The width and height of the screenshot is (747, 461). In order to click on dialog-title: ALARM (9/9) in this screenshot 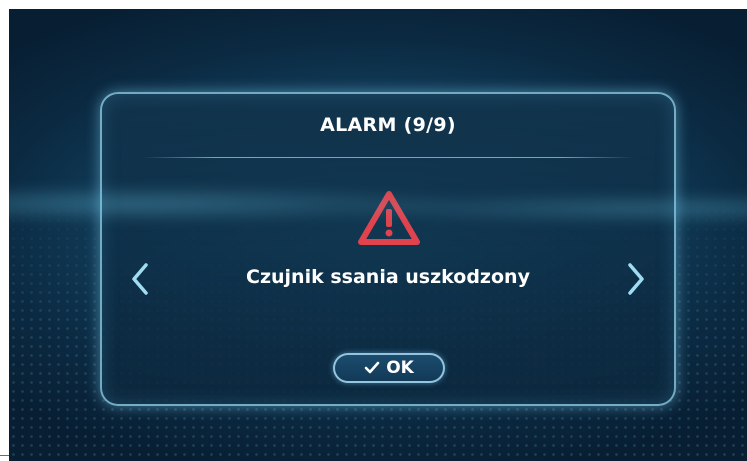, I will do `click(388, 125)`.